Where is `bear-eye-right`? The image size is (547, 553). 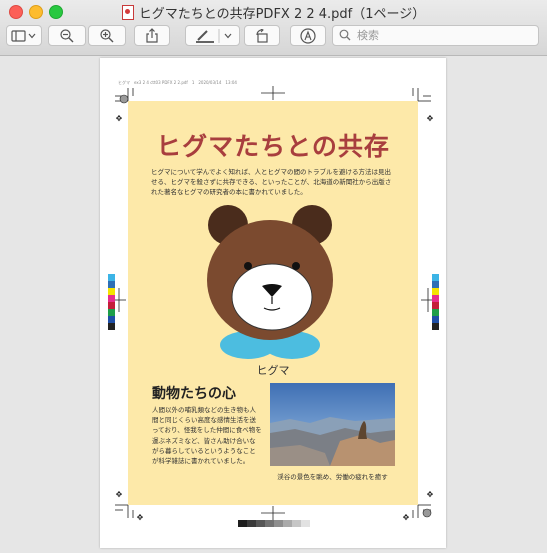 bear-eye-right is located at coordinates (296, 266).